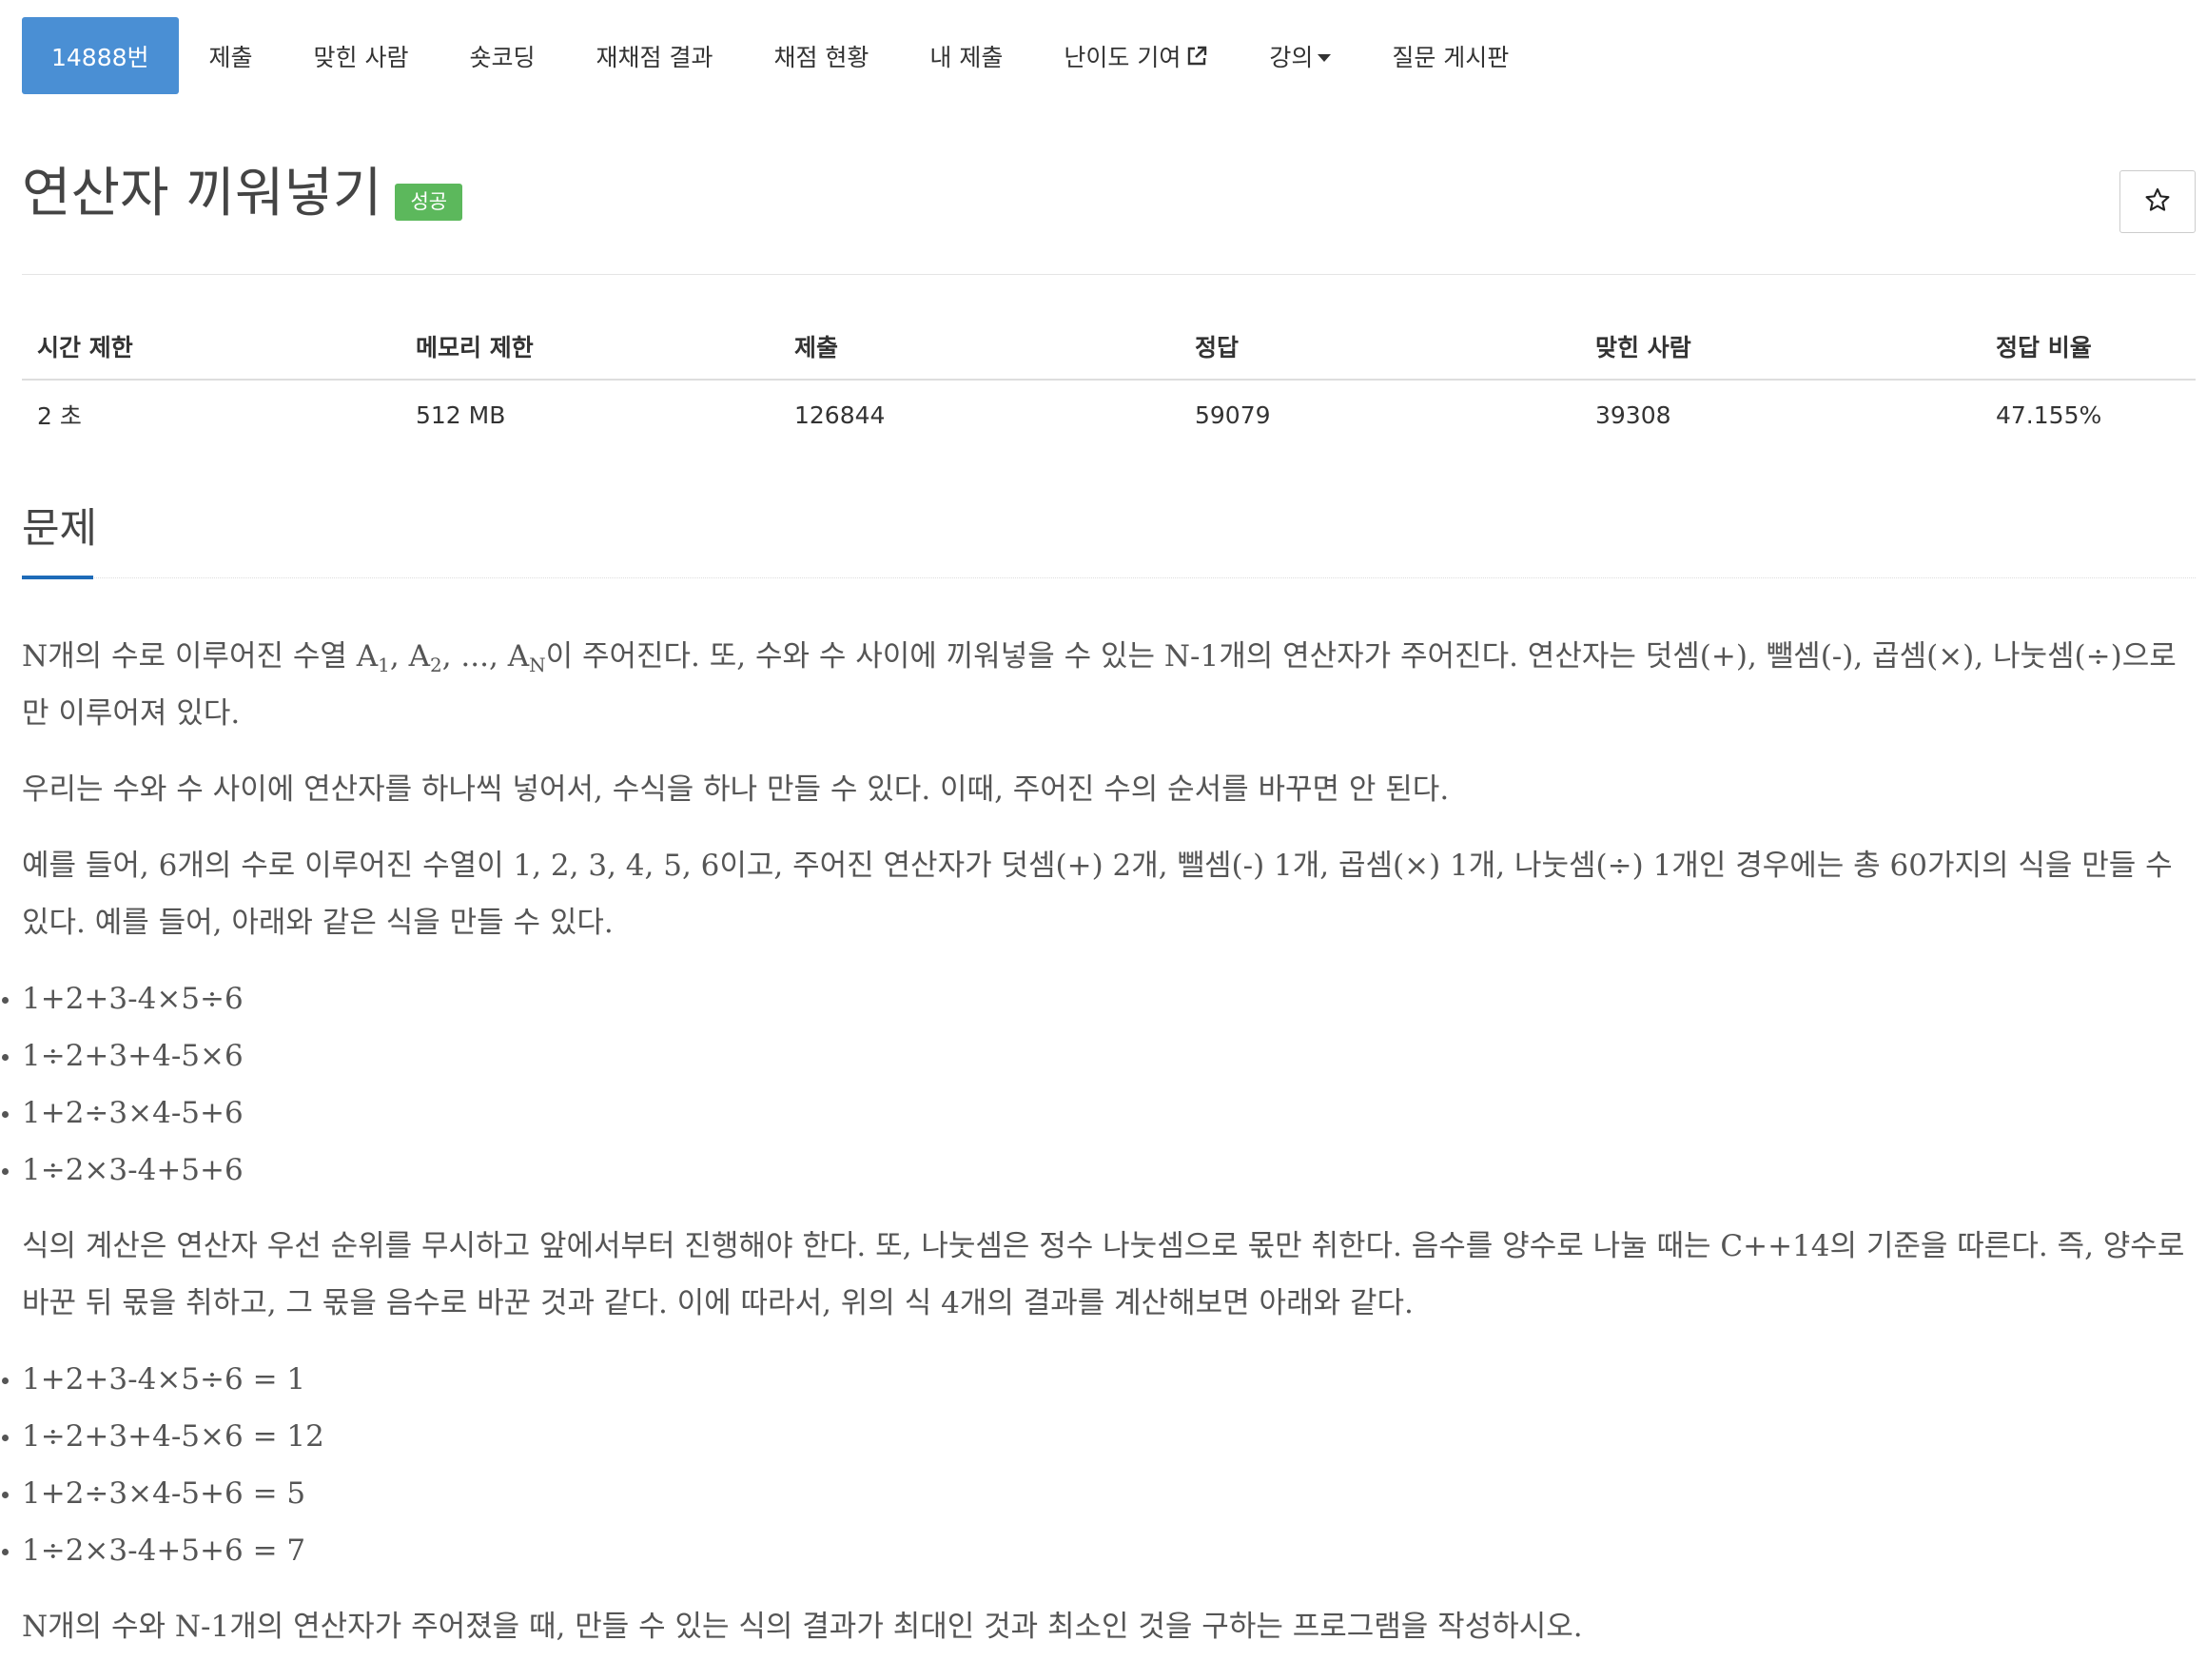  What do you see at coordinates (1101, 1113) in the screenshot?
I see `list-item: 1+2÷3×4-5+6` at bounding box center [1101, 1113].